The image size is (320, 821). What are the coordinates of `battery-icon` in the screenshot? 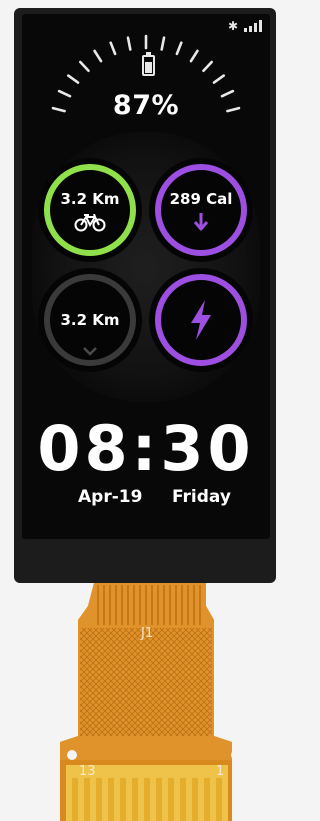 It's located at (148, 64).